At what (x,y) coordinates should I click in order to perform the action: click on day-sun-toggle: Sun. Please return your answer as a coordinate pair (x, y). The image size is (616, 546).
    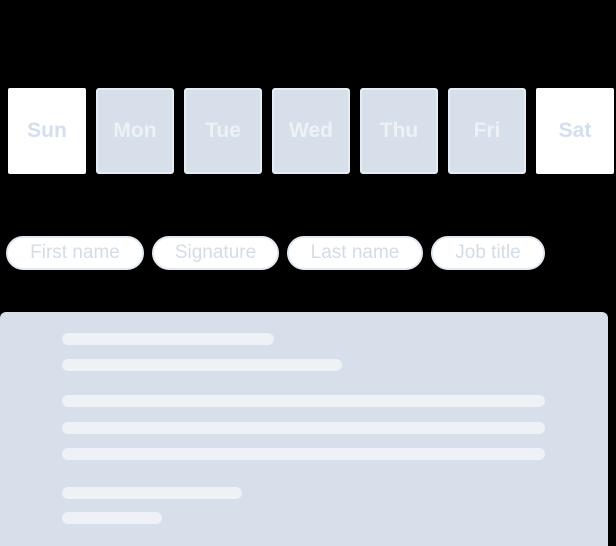
    Looking at the image, I should click on (47, 131).